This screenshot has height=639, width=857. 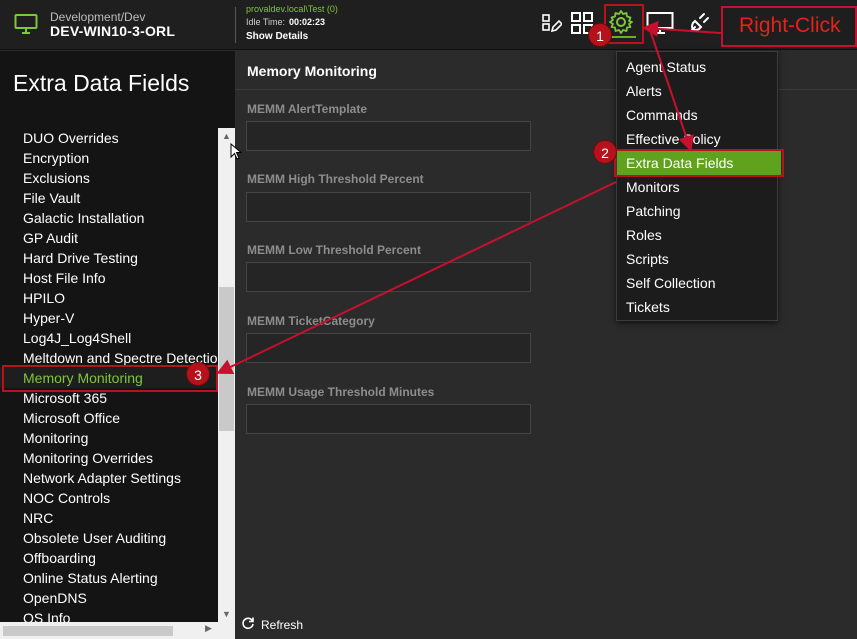 I want to click on idle-time: Idle Time: 00:02:23, so click(x=285, y=22).